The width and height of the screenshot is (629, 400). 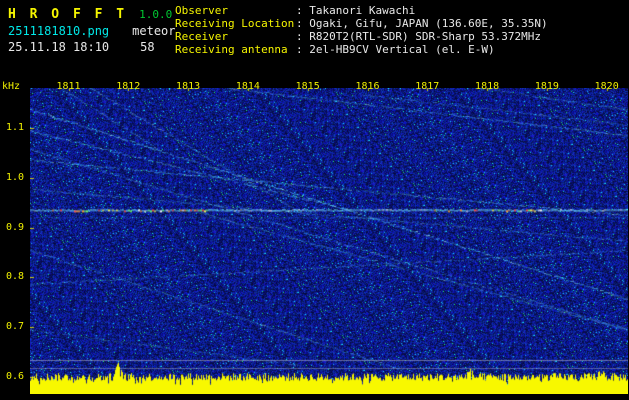 What do you see at coordinates (307, 86) in the screenshot?
I see `time-tick-label: 1815` at bounding box center [307, 86].